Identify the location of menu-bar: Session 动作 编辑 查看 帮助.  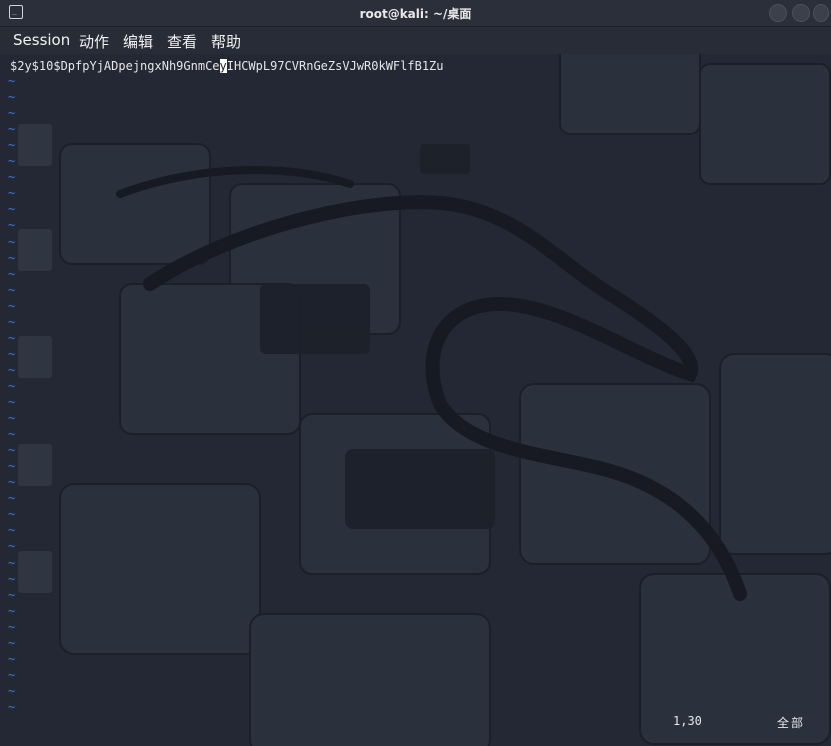
(415, 40).